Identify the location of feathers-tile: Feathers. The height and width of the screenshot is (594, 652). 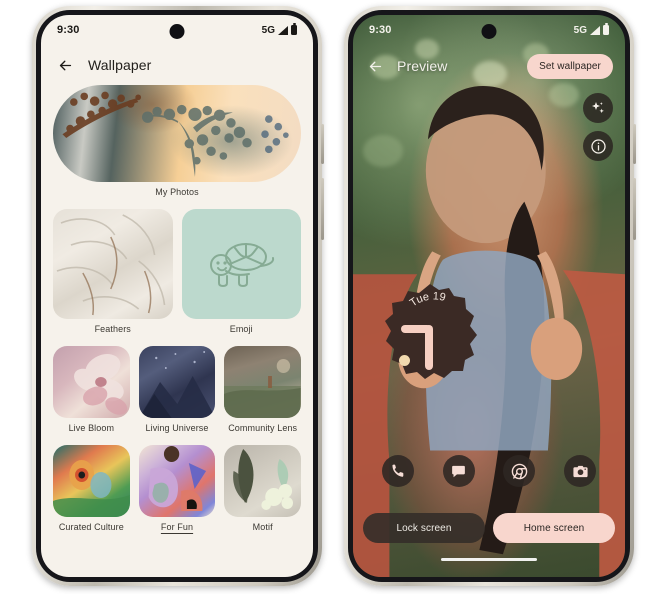
(113, 271).